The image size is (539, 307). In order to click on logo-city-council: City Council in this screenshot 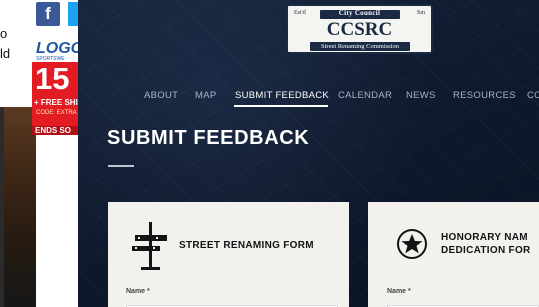, I will do `click(359, 13)`.